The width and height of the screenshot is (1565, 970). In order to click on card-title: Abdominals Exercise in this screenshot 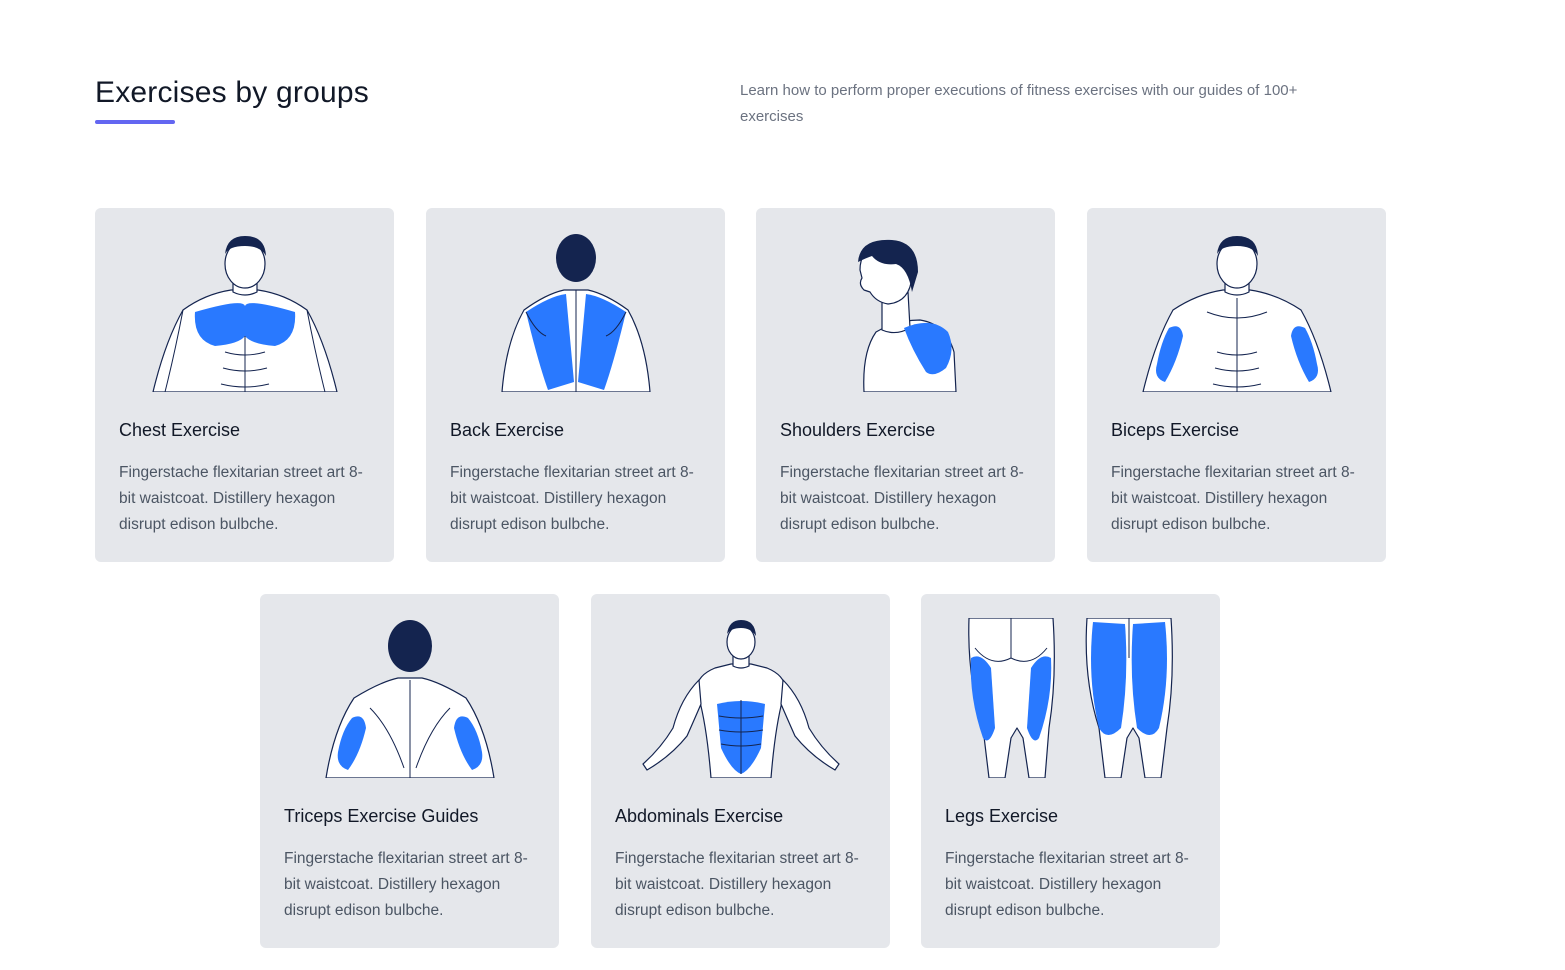, I will do `click(699, 816)`.